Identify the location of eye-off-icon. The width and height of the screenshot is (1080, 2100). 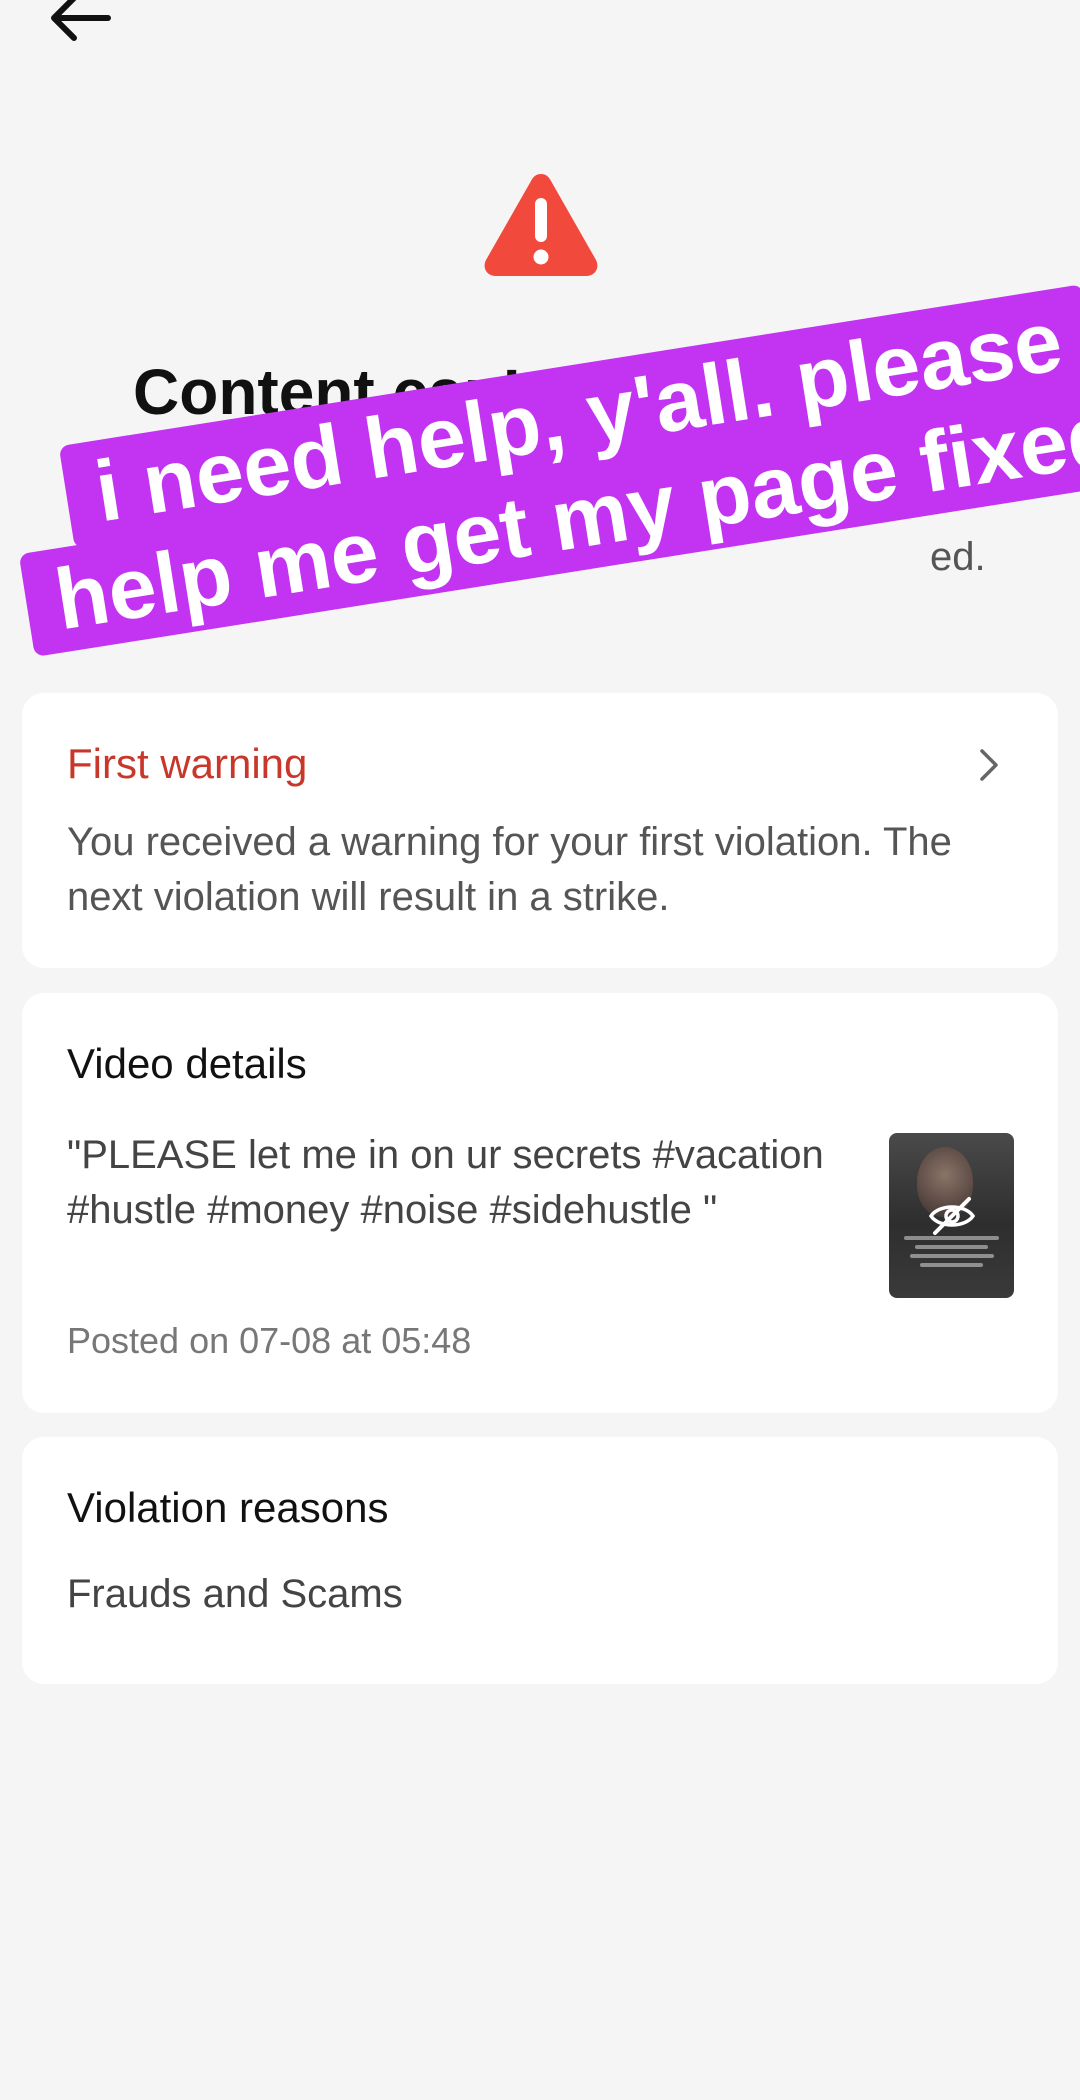
(952, 1216).